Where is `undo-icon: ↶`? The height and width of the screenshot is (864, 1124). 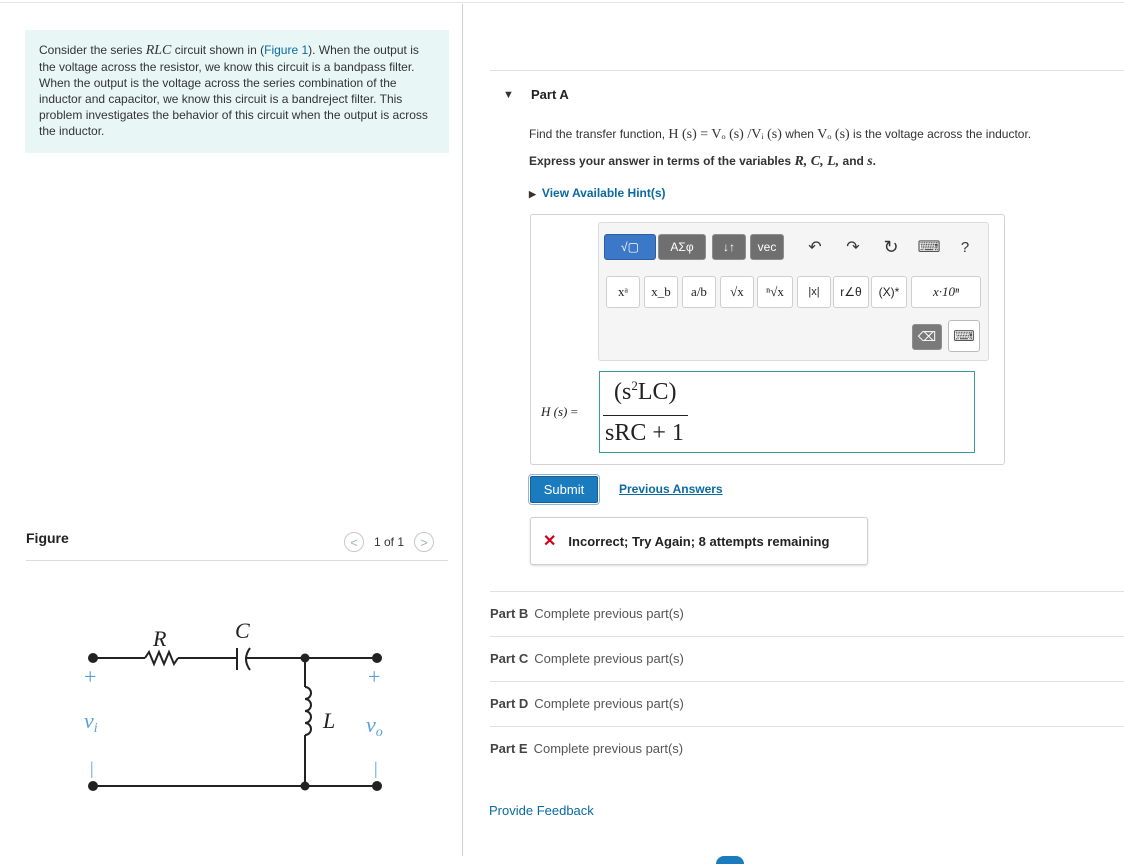
undo-icon: ↶ is located at coordinates (815, 247).